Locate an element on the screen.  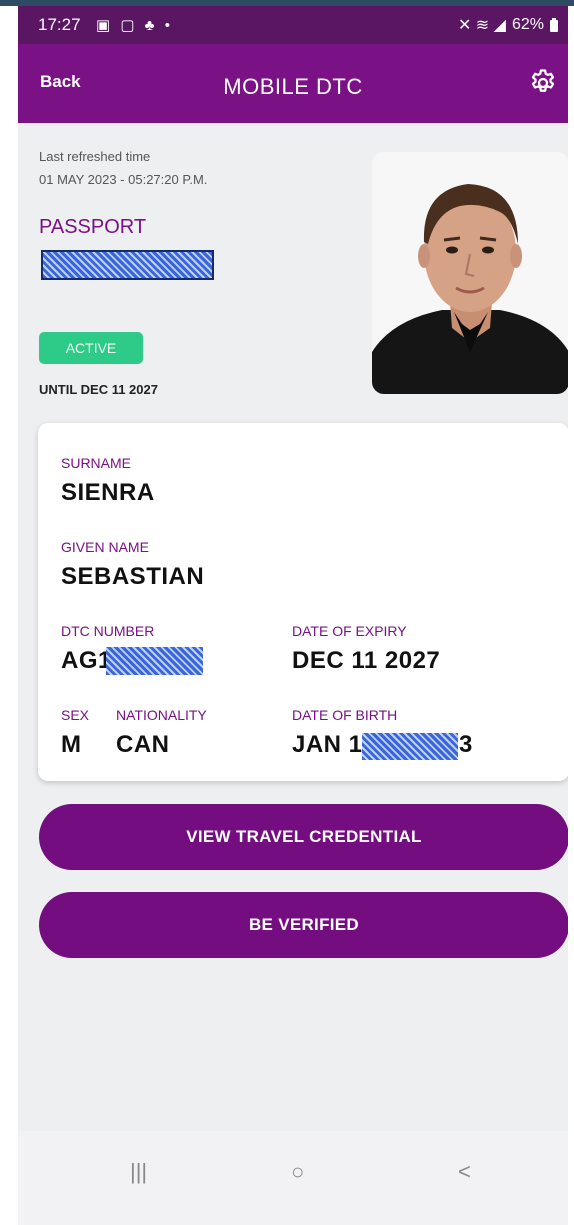
sex-value: M is located at coordinates (71, 744).